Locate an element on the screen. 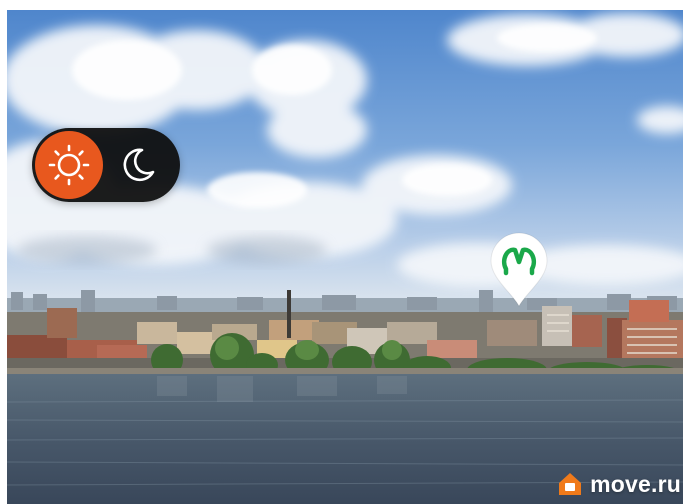  active-knob is located at coordinates (69, 165).